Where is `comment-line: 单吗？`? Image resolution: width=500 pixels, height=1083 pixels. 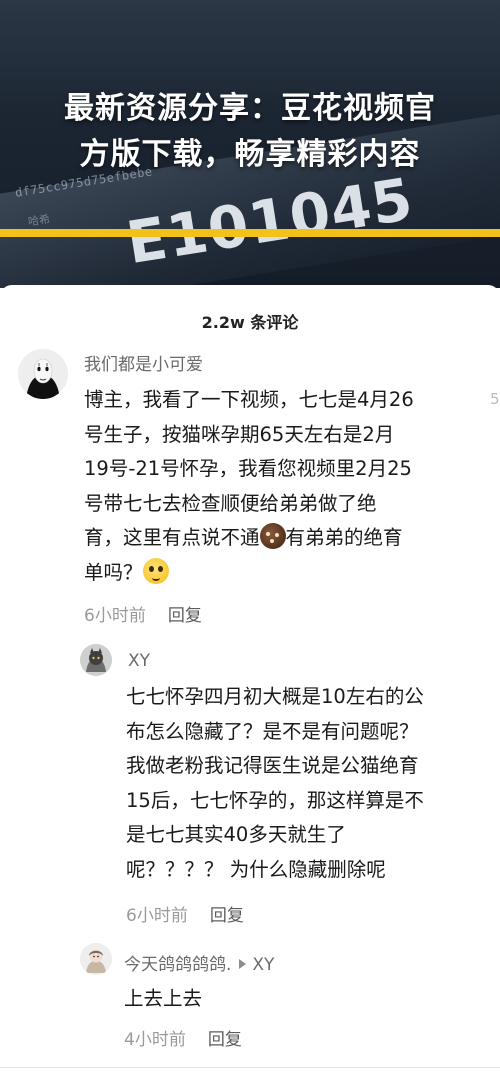
comment-line: 单吗？ is located at coordinates (284, 573).